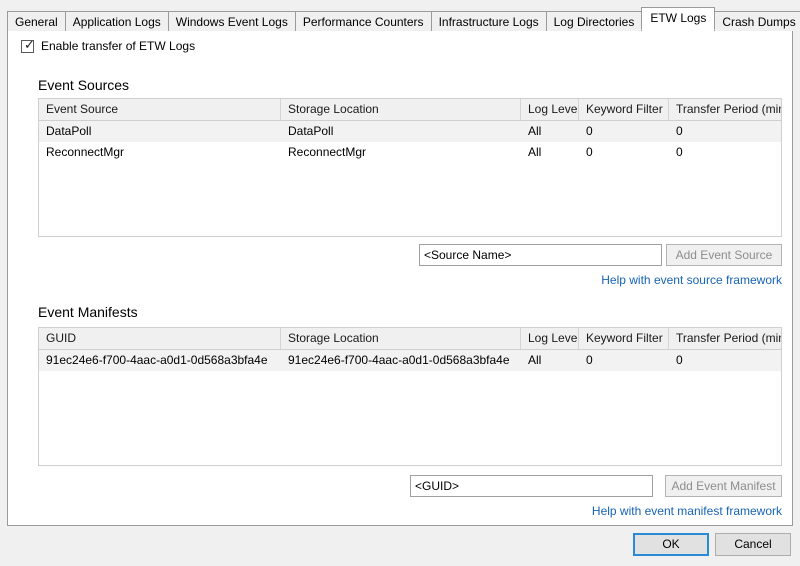  Describe the element at coordinates (311, 131) in the screenshot. I see `cell-storage-location: DataPoll` at that location.